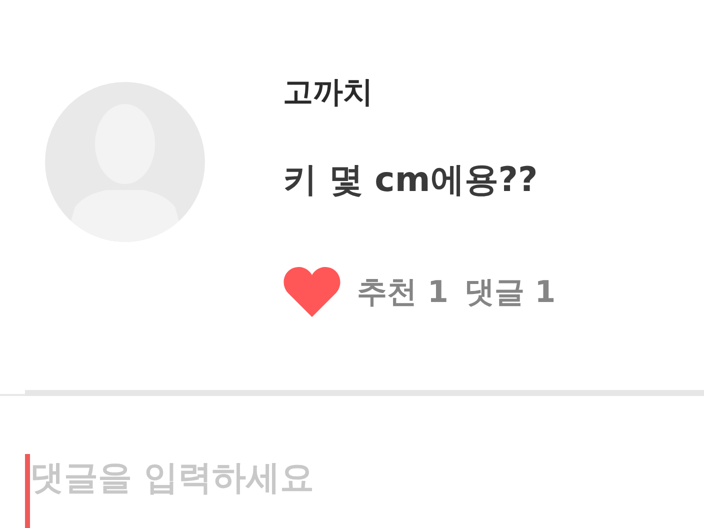 Image resolution: width=704 pixels, height=528 pixels. I want to click on recommend-count: 추천 1, so click(402, 293).